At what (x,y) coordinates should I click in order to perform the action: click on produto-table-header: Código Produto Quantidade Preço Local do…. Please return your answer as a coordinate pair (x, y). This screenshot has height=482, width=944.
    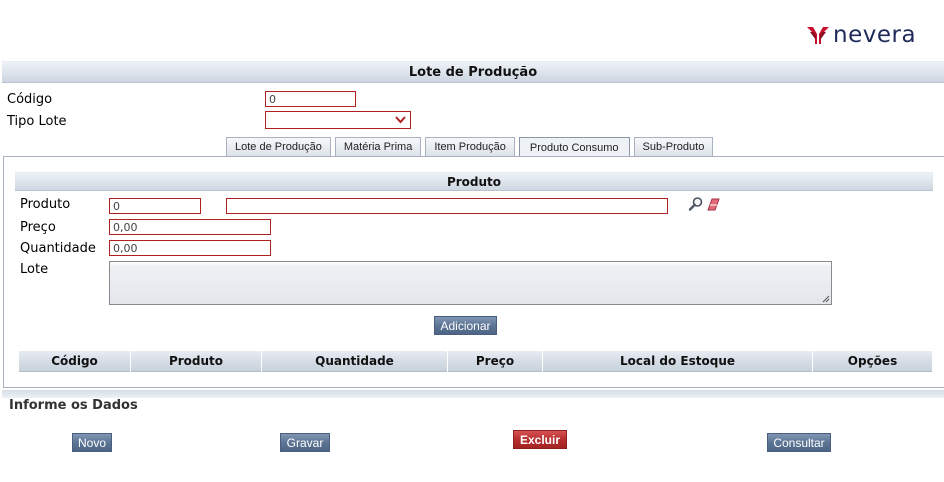
    Looking at the image, I should click on (475, 361).